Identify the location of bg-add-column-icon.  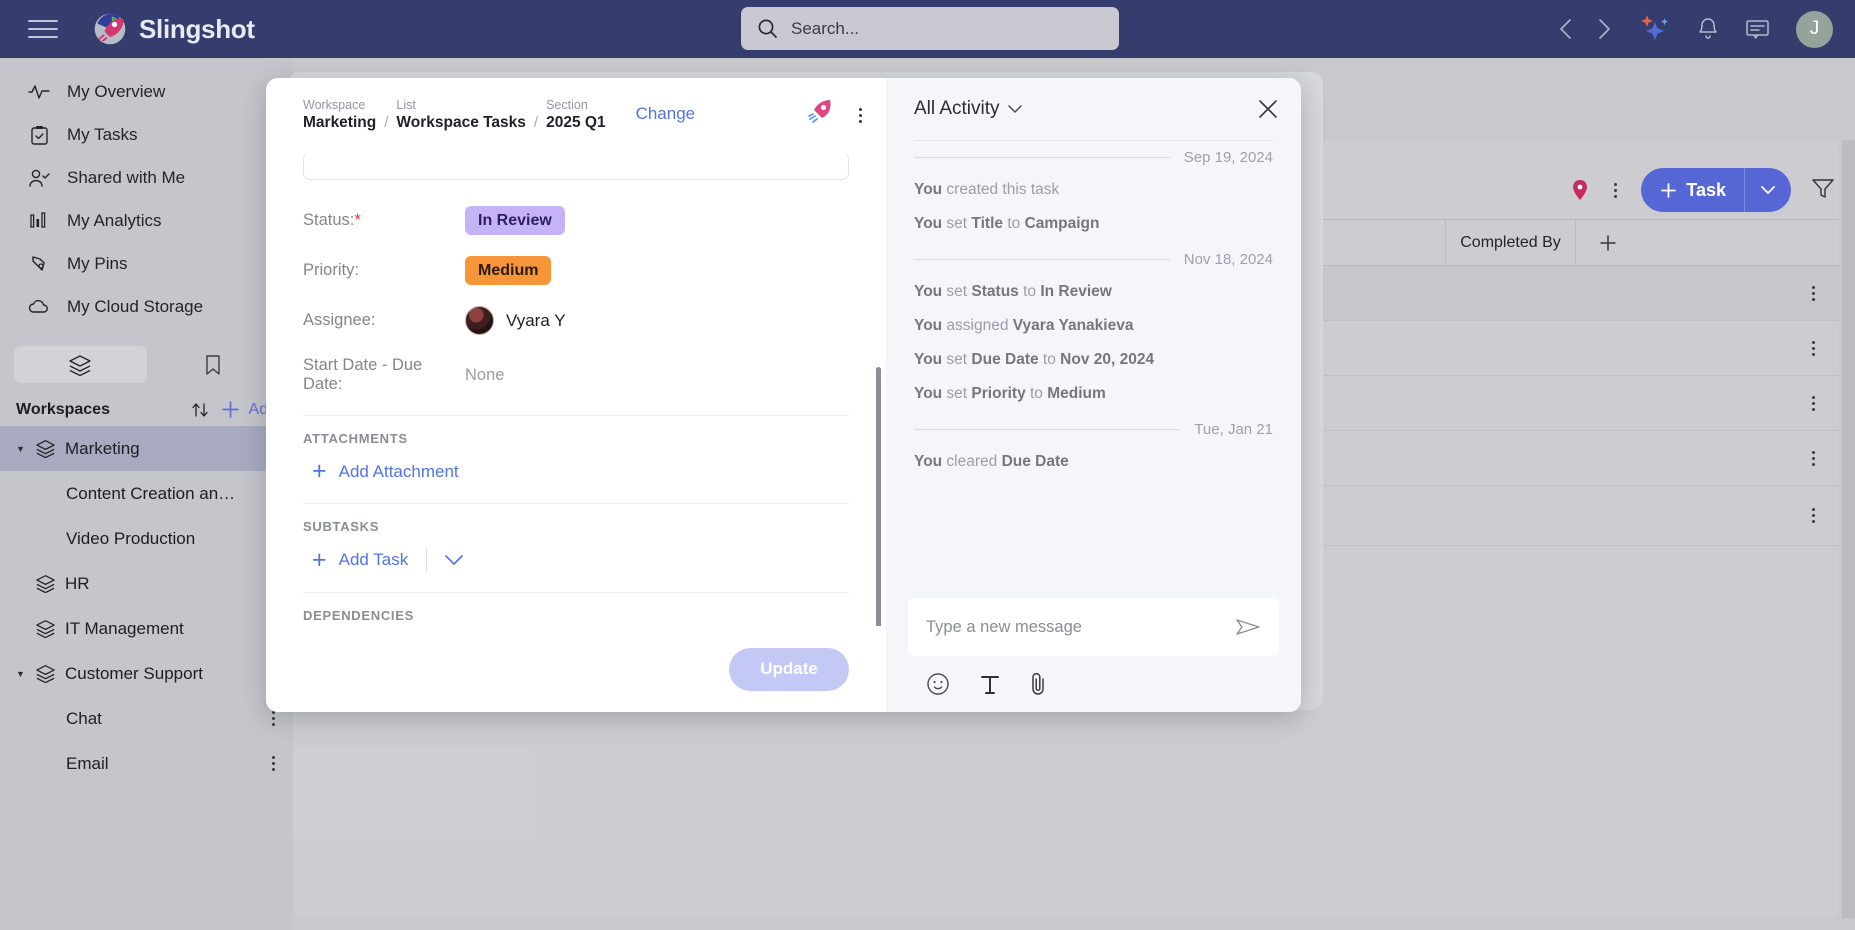
(1607, 242).